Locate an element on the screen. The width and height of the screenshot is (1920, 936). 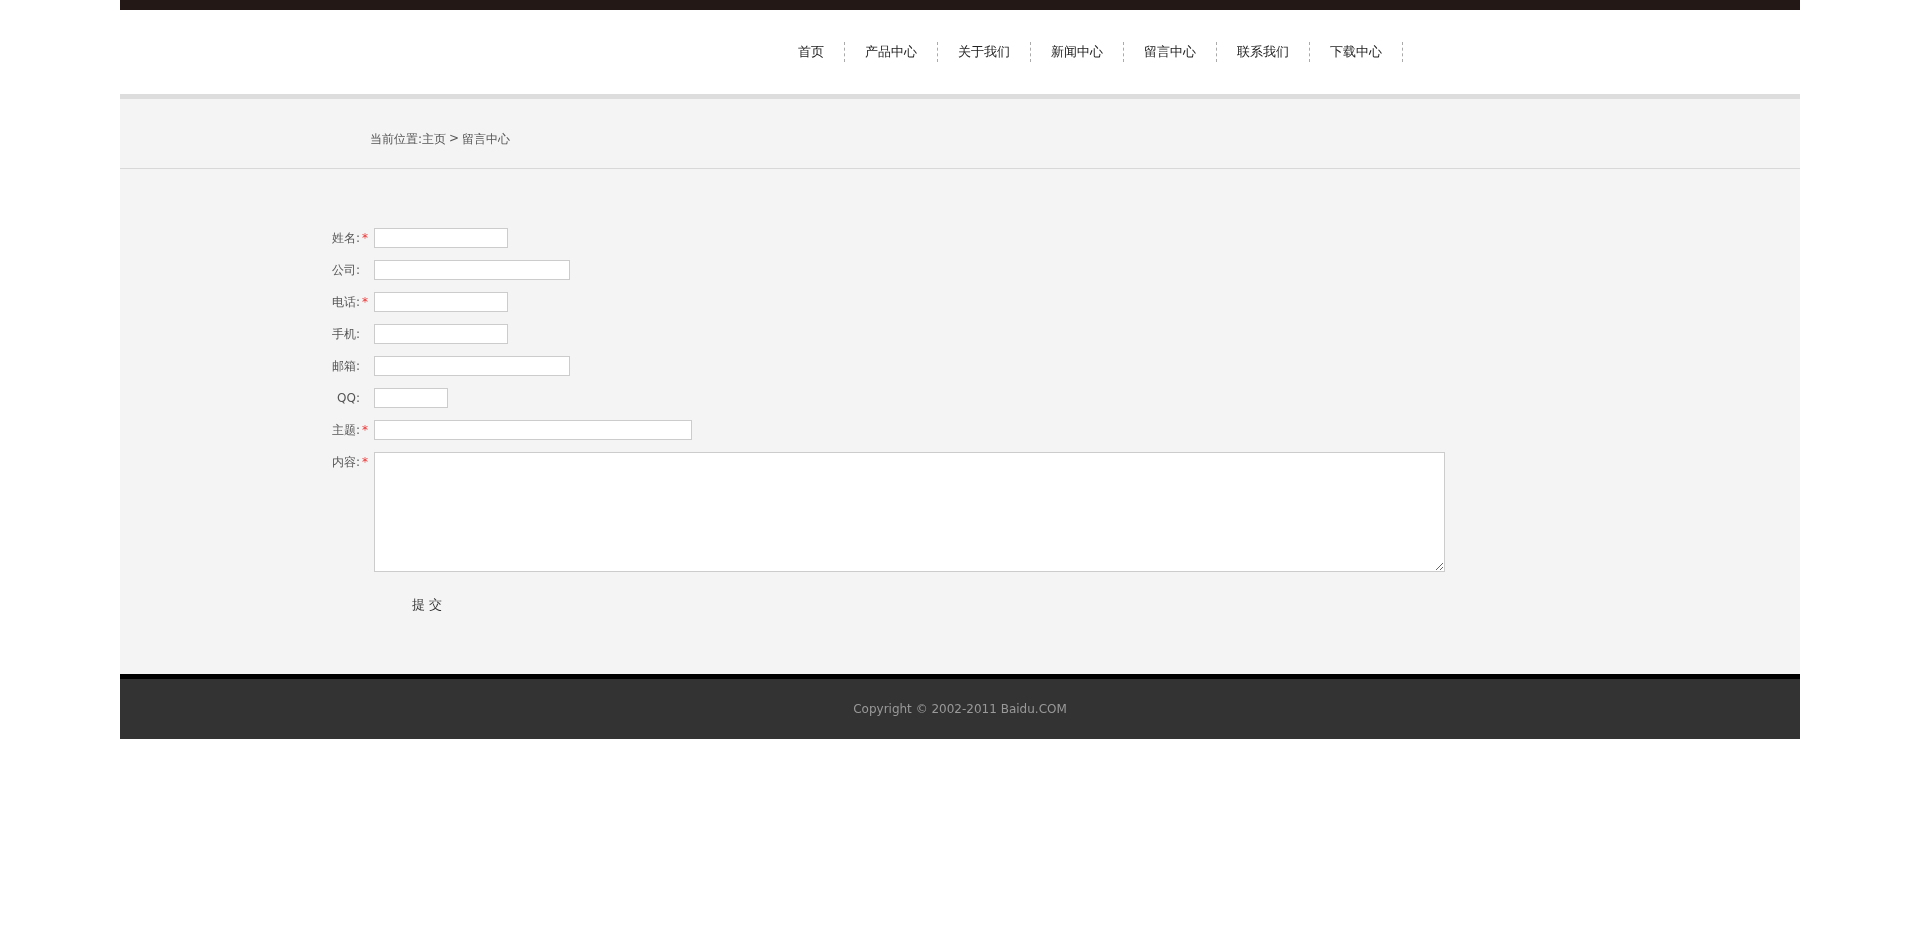
message-textarea is located at coordinates (909, 512).